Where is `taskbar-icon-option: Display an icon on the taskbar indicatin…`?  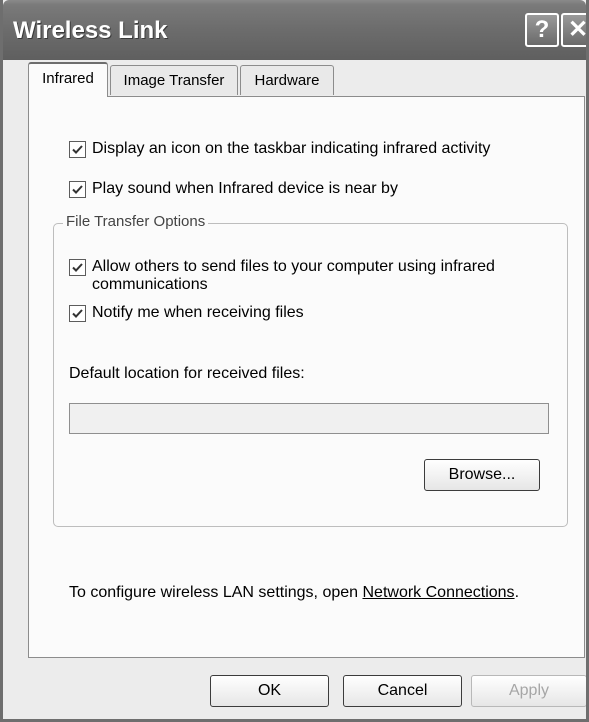
taskbar-icon-option: Display an icon on the taskbar indicatin… is located at coordinates (279, 149).